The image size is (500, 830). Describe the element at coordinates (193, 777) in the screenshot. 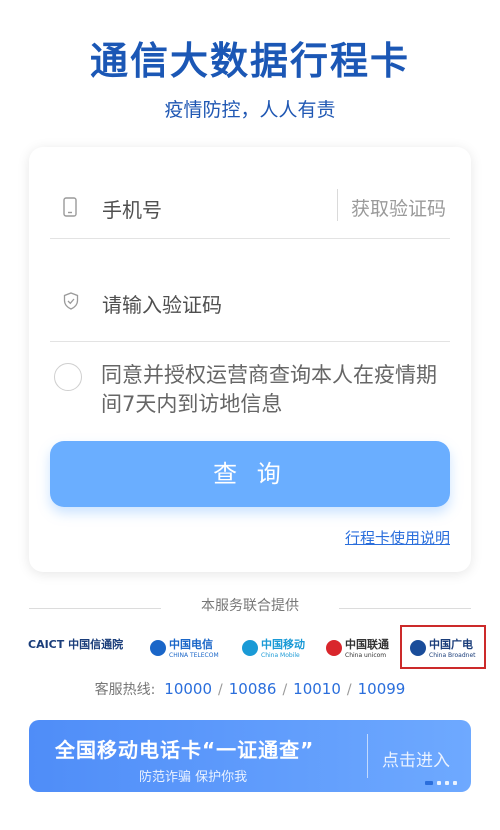

I see `banner-subtitle: 防范诈骗 保护你我` at that location.